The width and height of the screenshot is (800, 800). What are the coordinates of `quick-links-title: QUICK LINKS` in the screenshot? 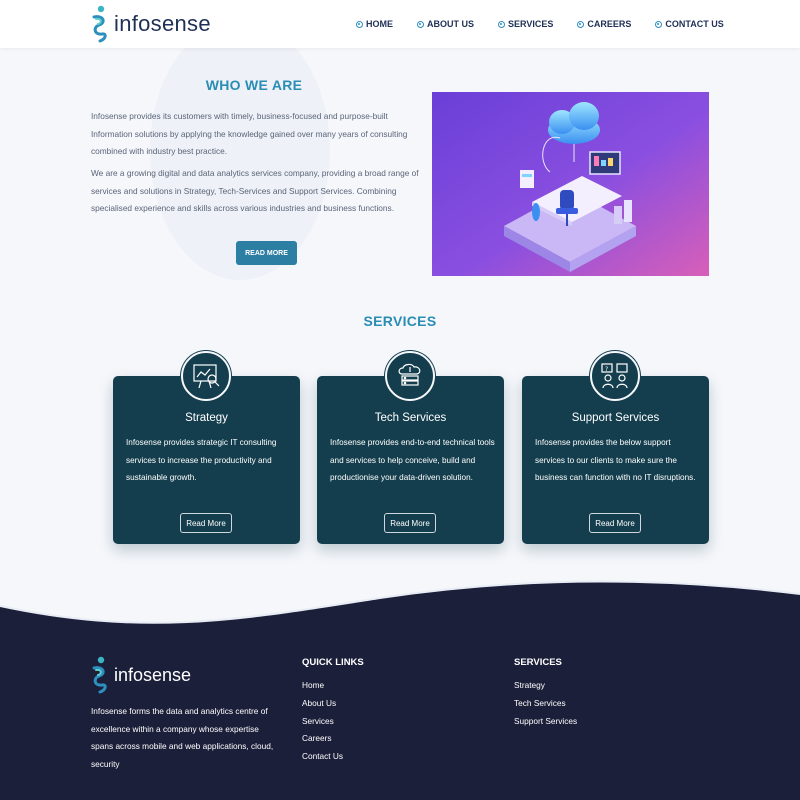 It's located at (333, 662).